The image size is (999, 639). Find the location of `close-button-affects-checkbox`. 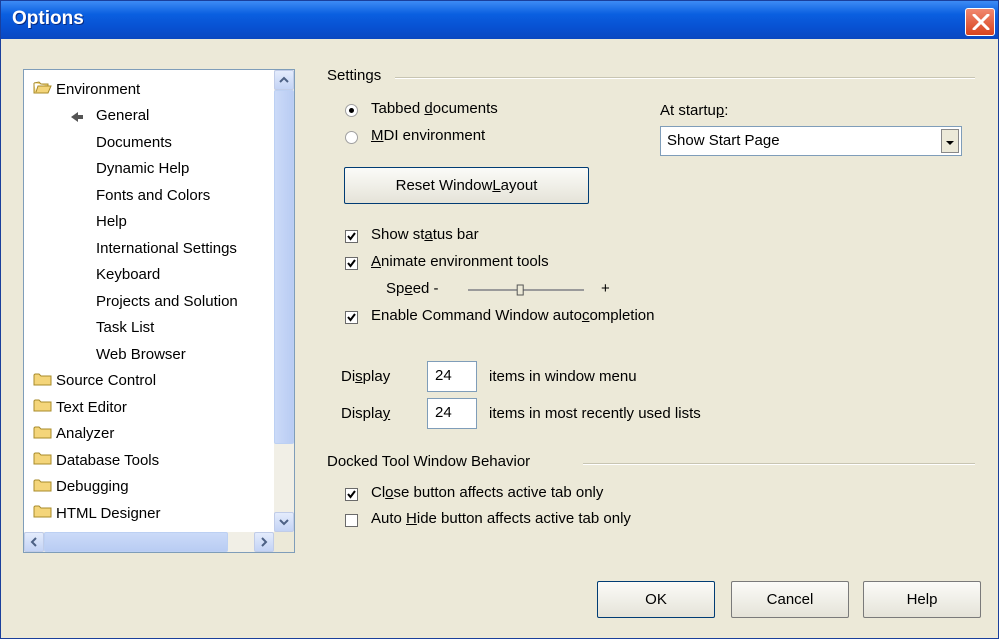

close-button-affects-checkbox is located at coordinates (351, 494).